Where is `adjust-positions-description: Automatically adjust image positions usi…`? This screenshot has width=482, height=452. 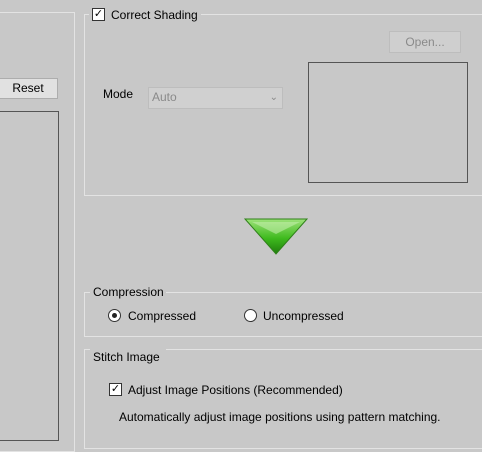 adjust-positions-description: Automatically adjust image positions usi… is located at coordinates (280, 417).